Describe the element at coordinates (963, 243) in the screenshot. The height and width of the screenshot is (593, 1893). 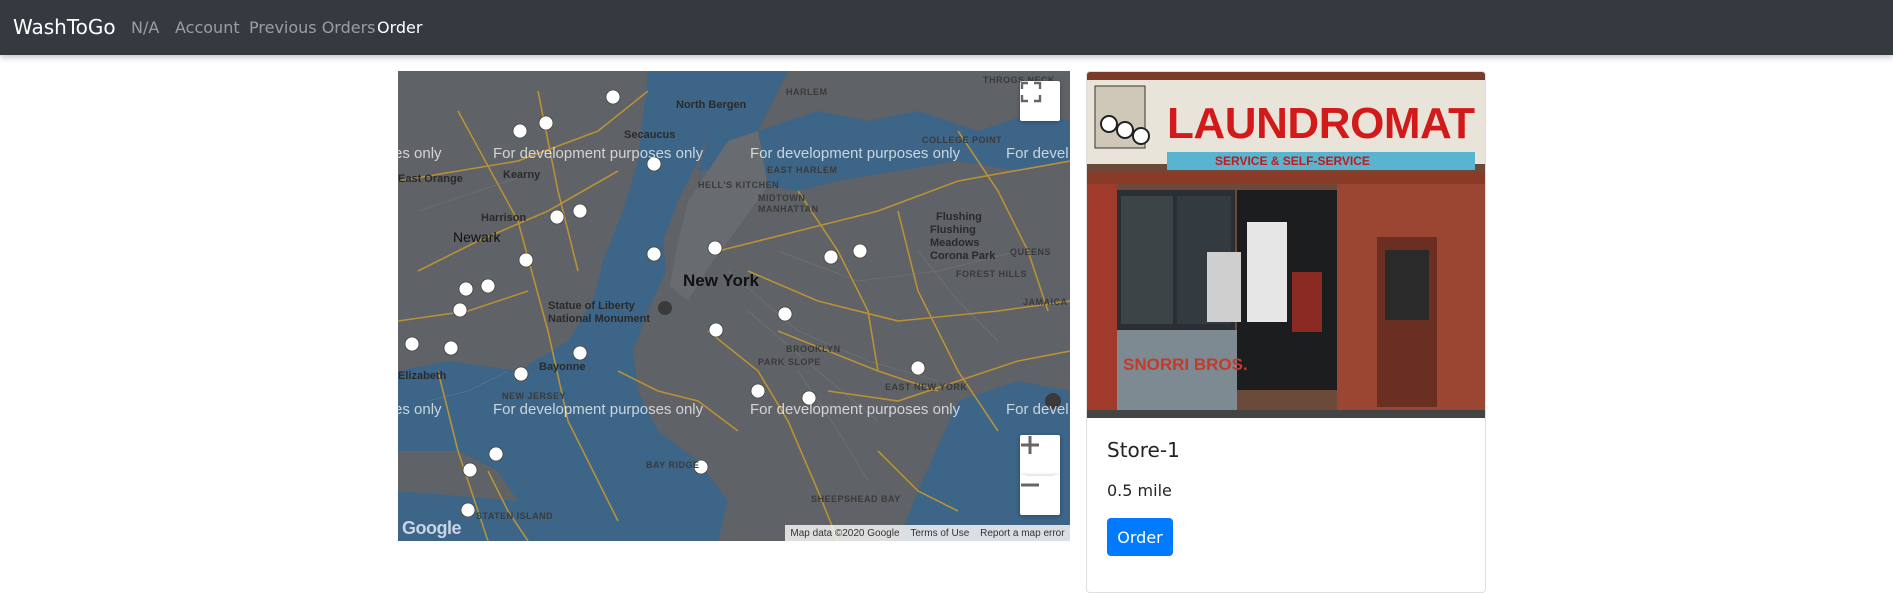
I see `place-label: Flushing Meadows Corona Park` at that location.